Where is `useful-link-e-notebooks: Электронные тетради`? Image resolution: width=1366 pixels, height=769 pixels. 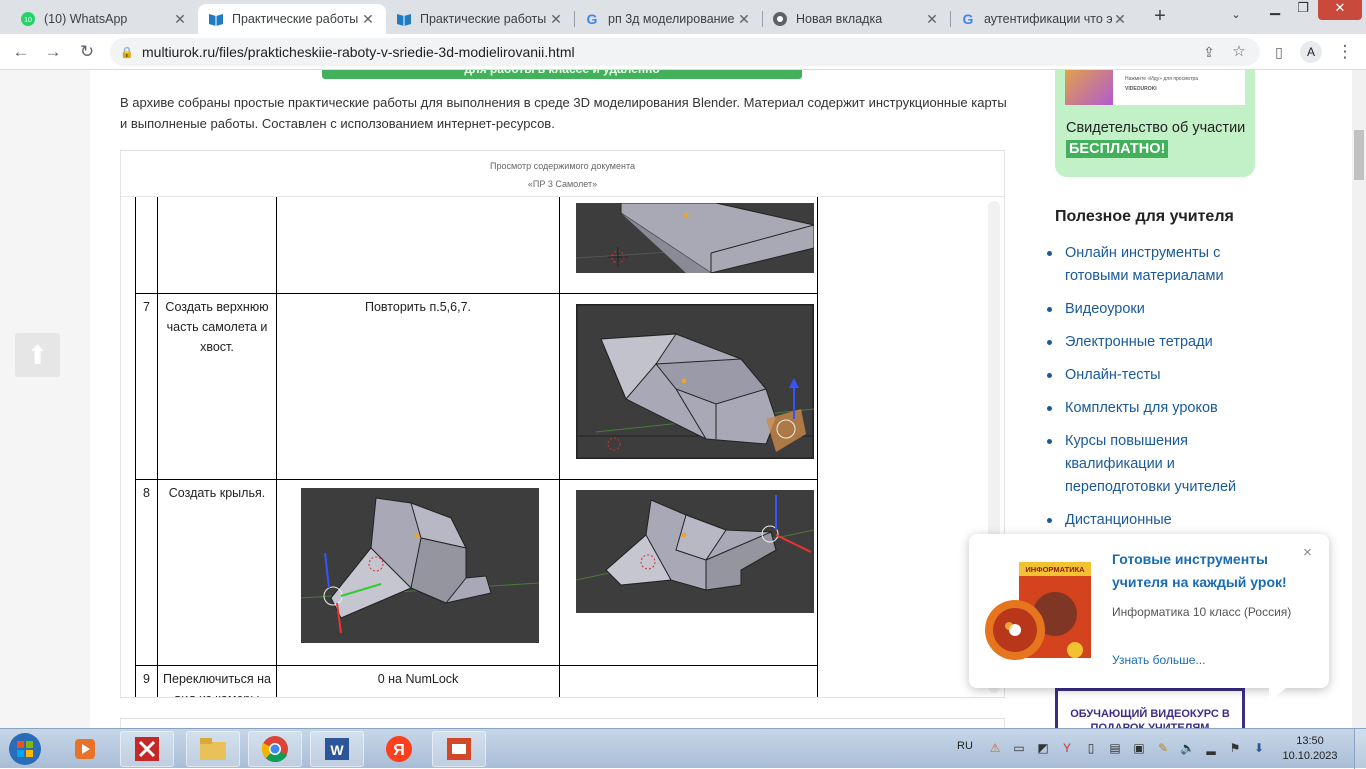 useful-link-e-notebooks: Электронные тетради is located at coordinates (1158, 342).